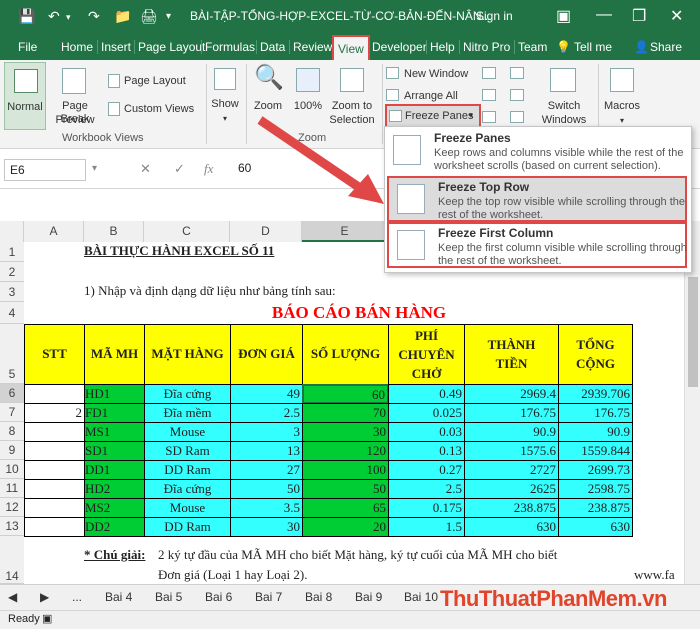  I want to click on cell-thanh-tien: 176.75, so click(511, 413).